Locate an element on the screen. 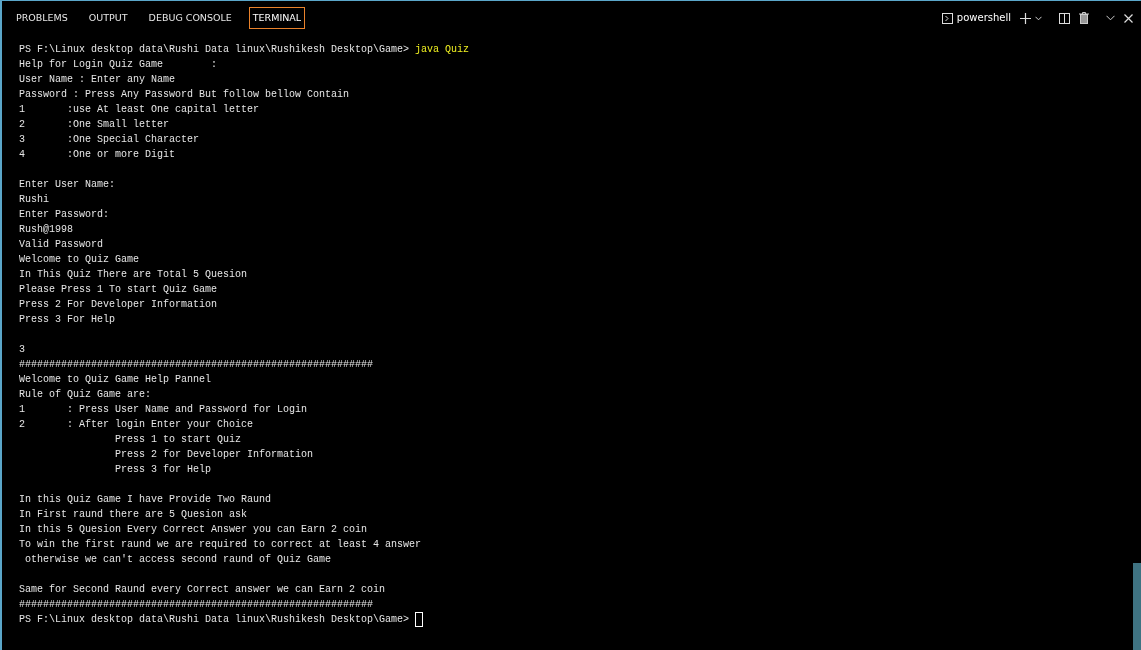  panel-tab: TERMINAL is located at coordinates (277, 18).